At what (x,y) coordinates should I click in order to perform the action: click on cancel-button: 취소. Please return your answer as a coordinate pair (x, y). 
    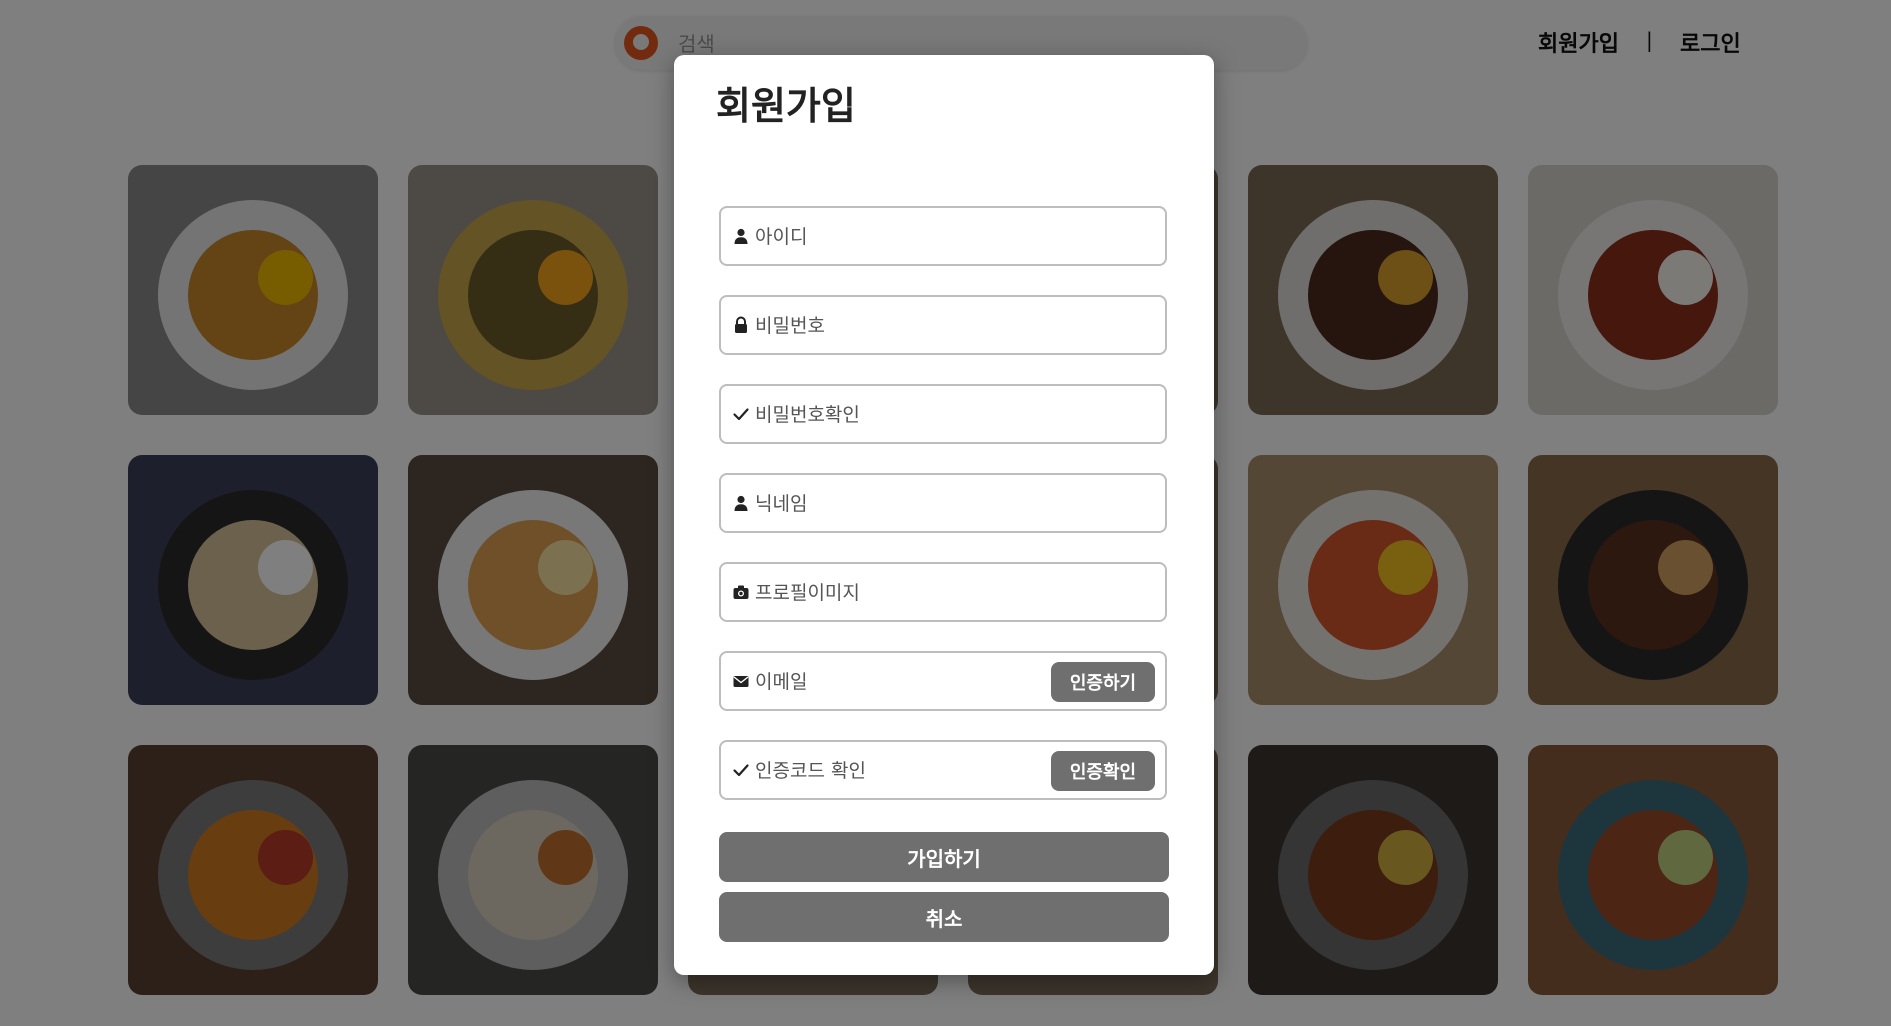
    Looking at the image, I should click on (944, 917).